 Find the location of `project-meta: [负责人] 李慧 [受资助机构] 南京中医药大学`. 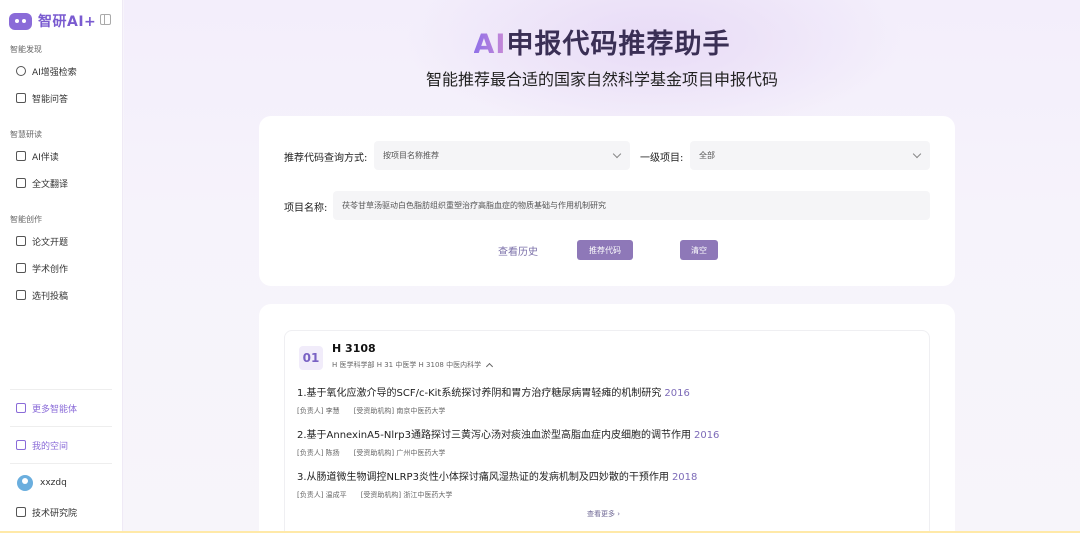

project-meta: [负责人] 李慧 [受资助机构] 南京中医药大学 is located at coordinates (371, 411).